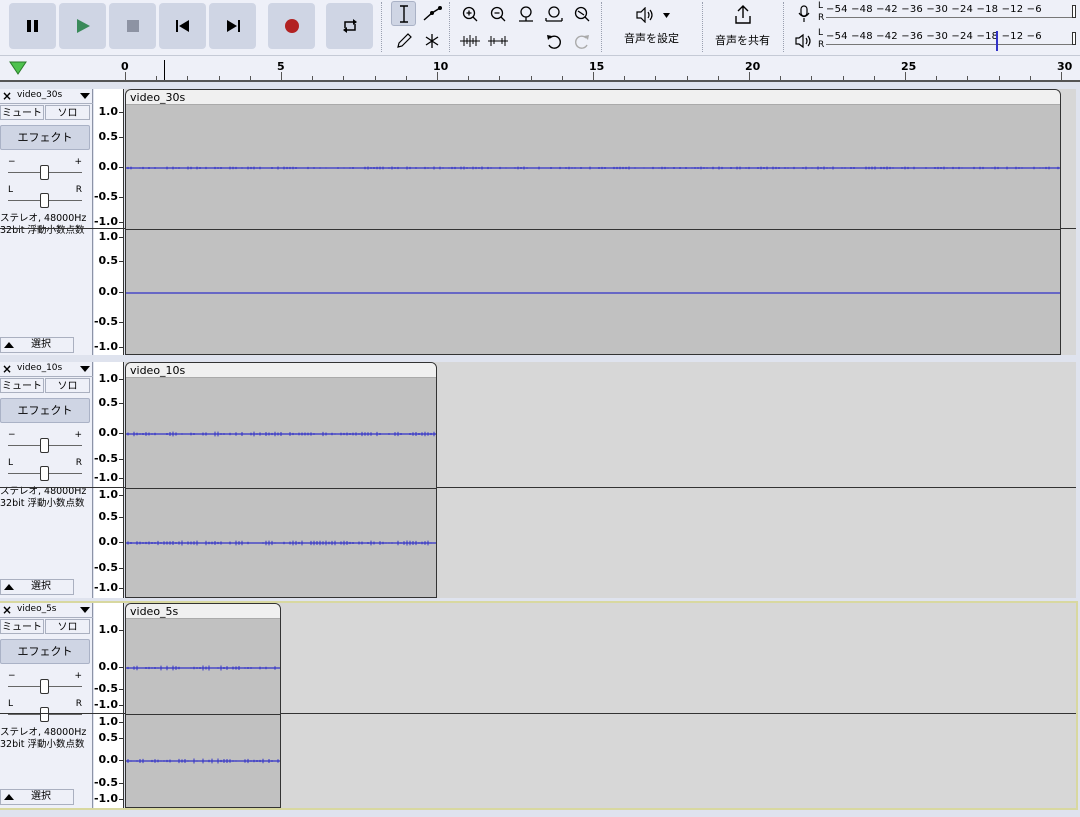 The height and width of the screenshot is (817, 1080). Describe the element at coordinates (469, 40) in the screenshot. I see `trim-button` at that location.